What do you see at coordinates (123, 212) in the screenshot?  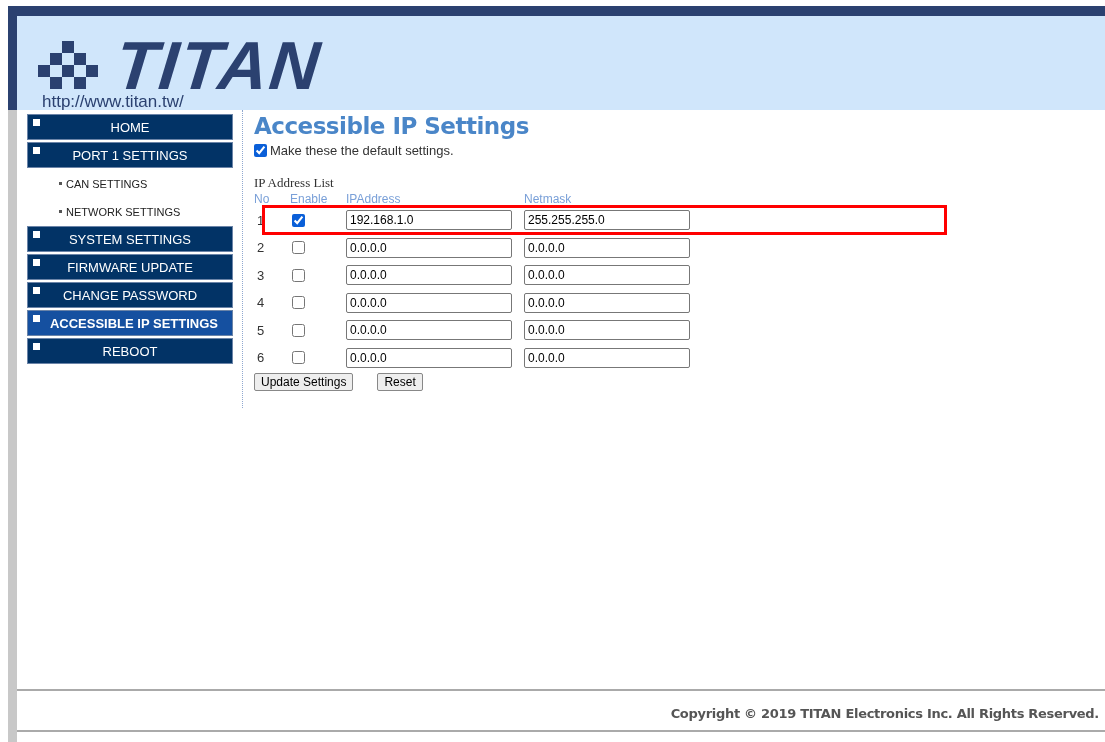 I see `submenu-link: NETWORK SETTINGS` at bounding box center [123, 212].